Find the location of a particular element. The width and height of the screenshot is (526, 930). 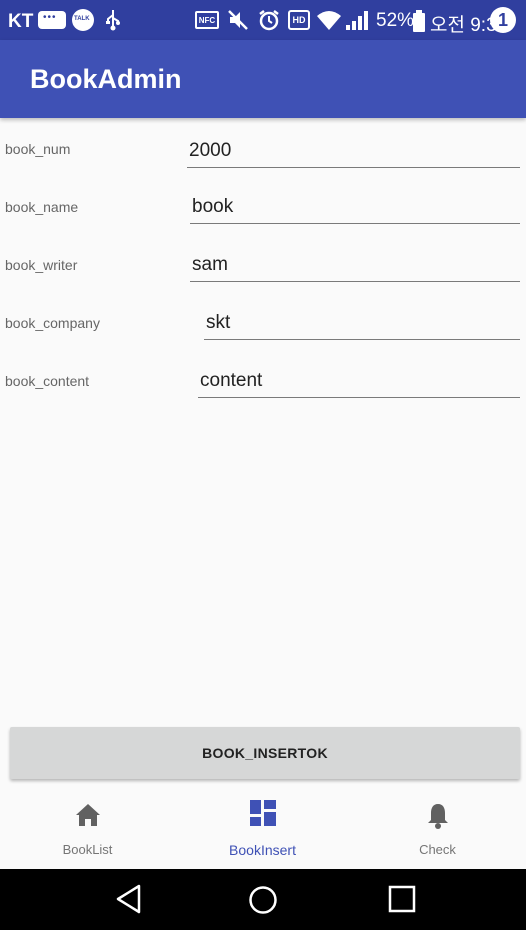

wifi-icon is located at coordinates (329, 20).